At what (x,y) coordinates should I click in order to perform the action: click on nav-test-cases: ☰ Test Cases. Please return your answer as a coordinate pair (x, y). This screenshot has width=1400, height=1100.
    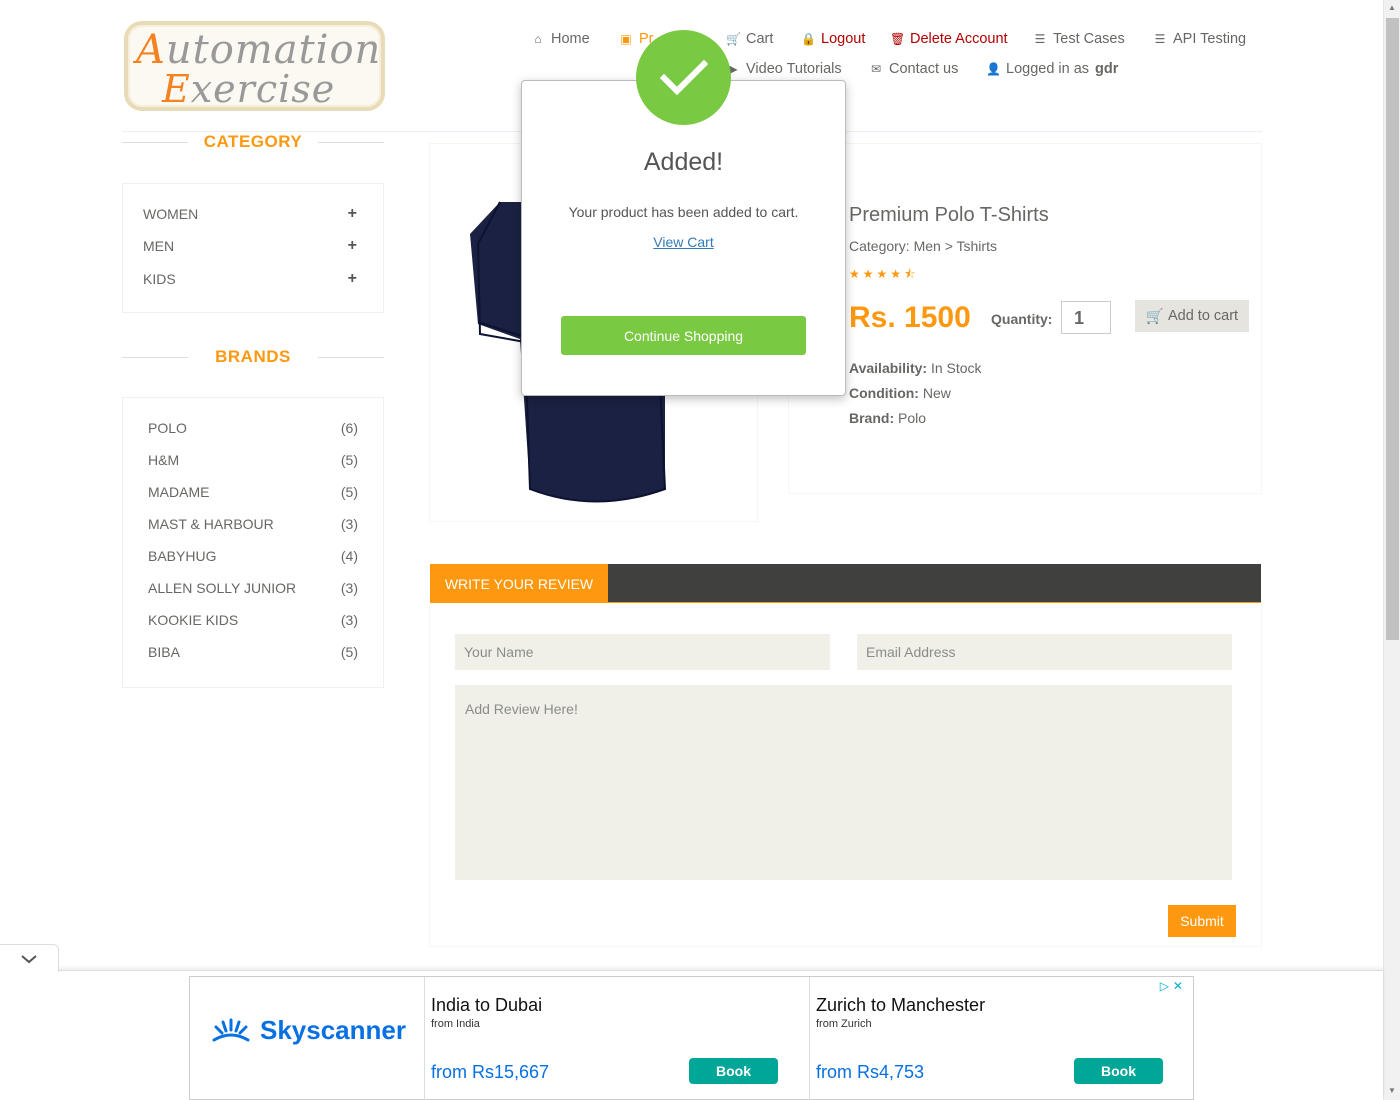
    Looking at the image, I should click on (1079, 39).